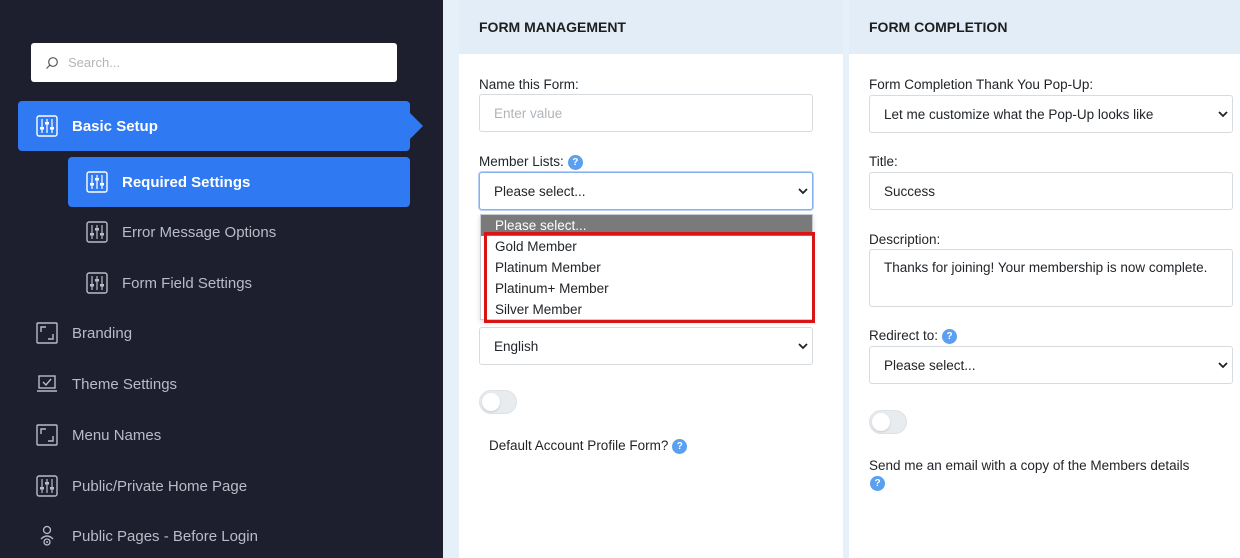 The height and width of the screenshot is (558, 1240). Describe the element at coordinates (646, 246) in the screenshot. I see `dropdown-option: Gold Member` at that location.